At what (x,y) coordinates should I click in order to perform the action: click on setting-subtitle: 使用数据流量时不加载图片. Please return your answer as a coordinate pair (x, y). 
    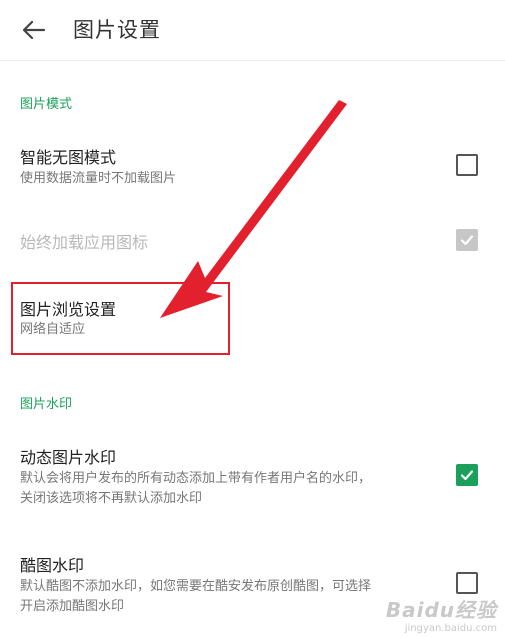
    Looking at the image, I should click on (98, 178).